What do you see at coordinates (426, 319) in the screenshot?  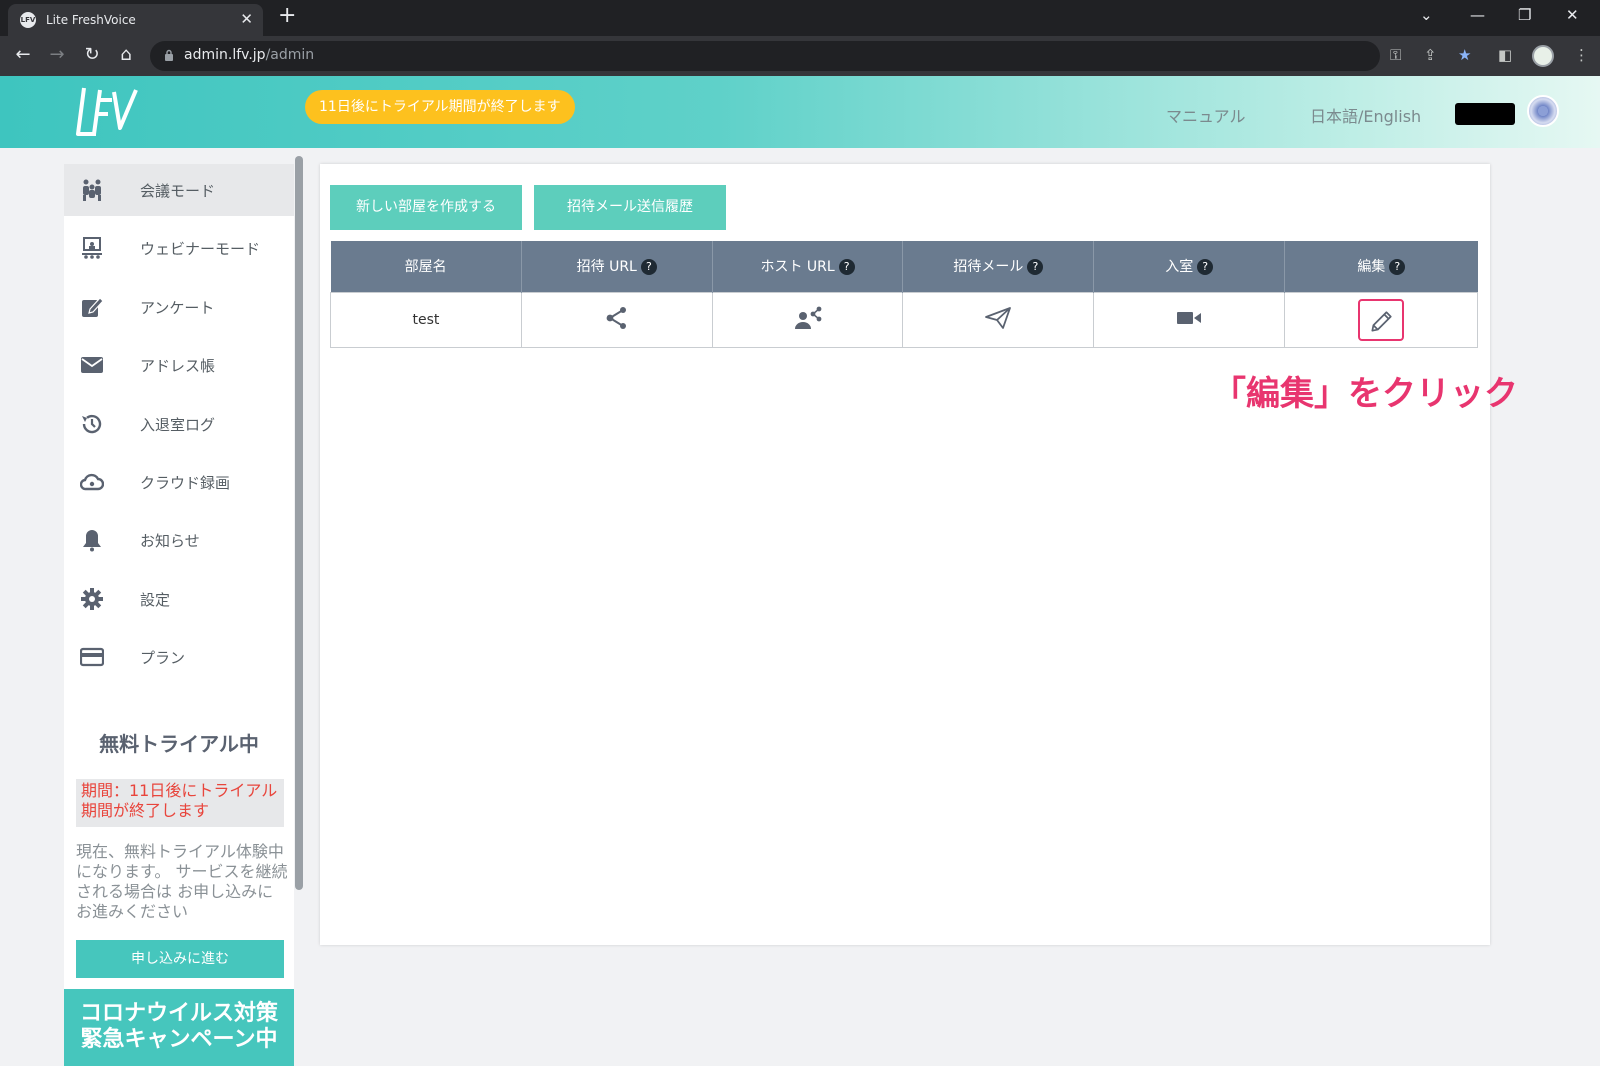 I see `room-name-cell: test` at bounding box center [426, 319].